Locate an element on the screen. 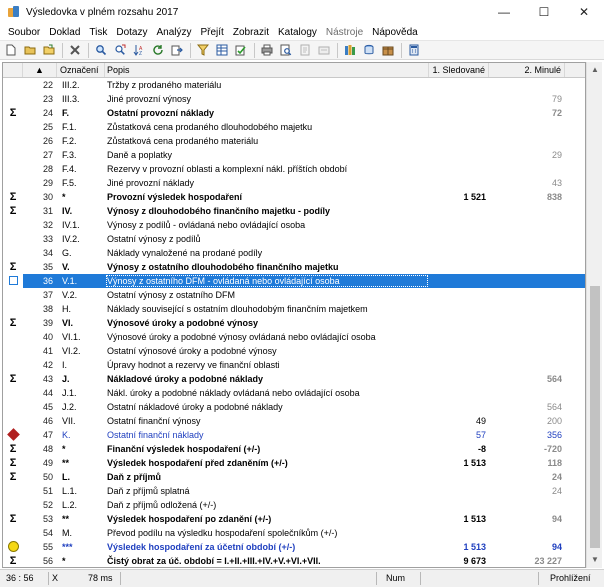 This screenshot has height=587, width=604. menu-nastroje: Nástroje is located at coordinates (344, 32).